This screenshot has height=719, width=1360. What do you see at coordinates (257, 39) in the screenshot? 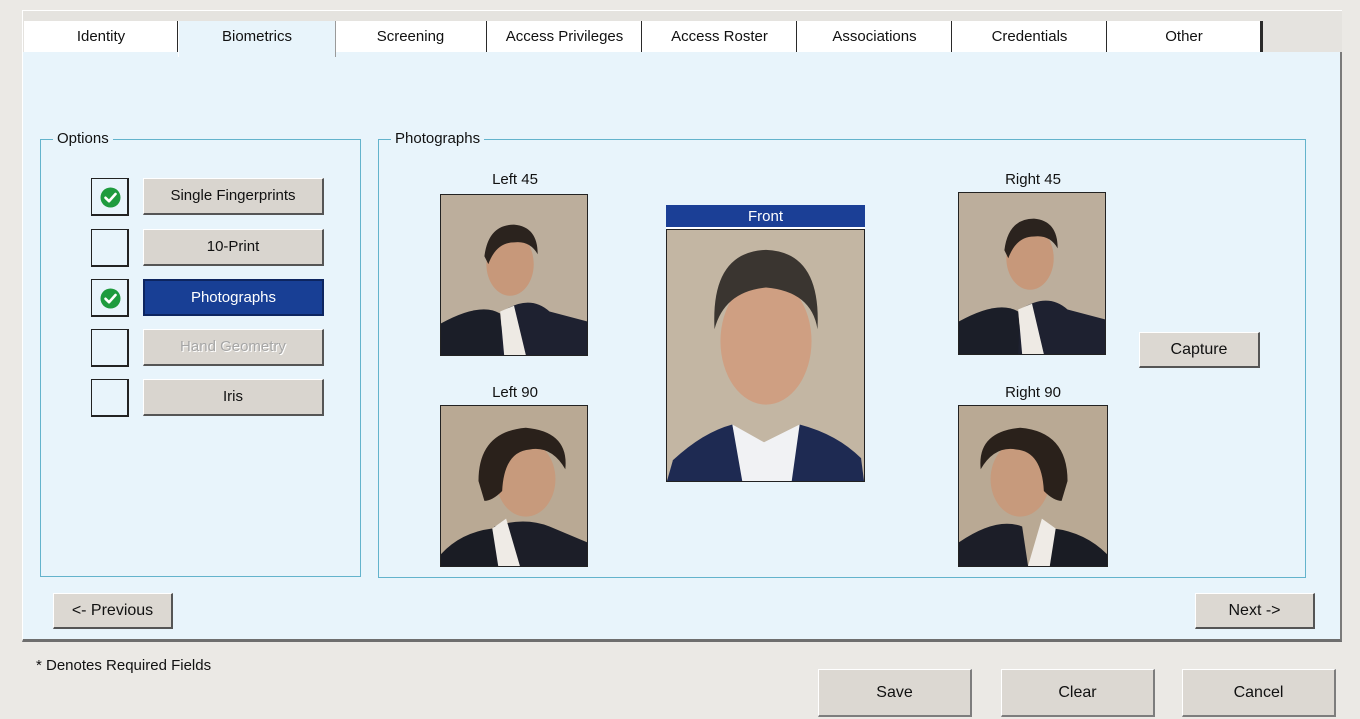
I see `tab-biometrics: Biometrics` at bounding box center [257, 39].